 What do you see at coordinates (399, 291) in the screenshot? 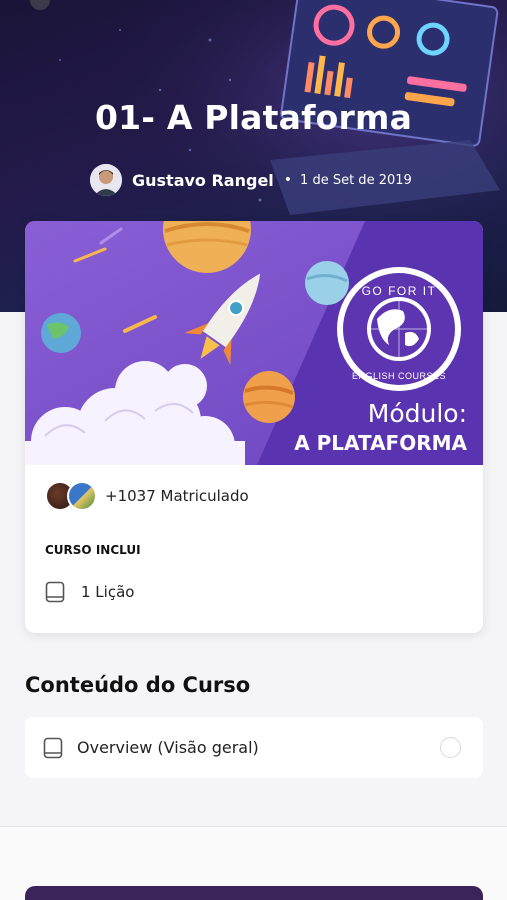
I see `logo-text-top: GO FOR IT` at bounding box center [399, 291].